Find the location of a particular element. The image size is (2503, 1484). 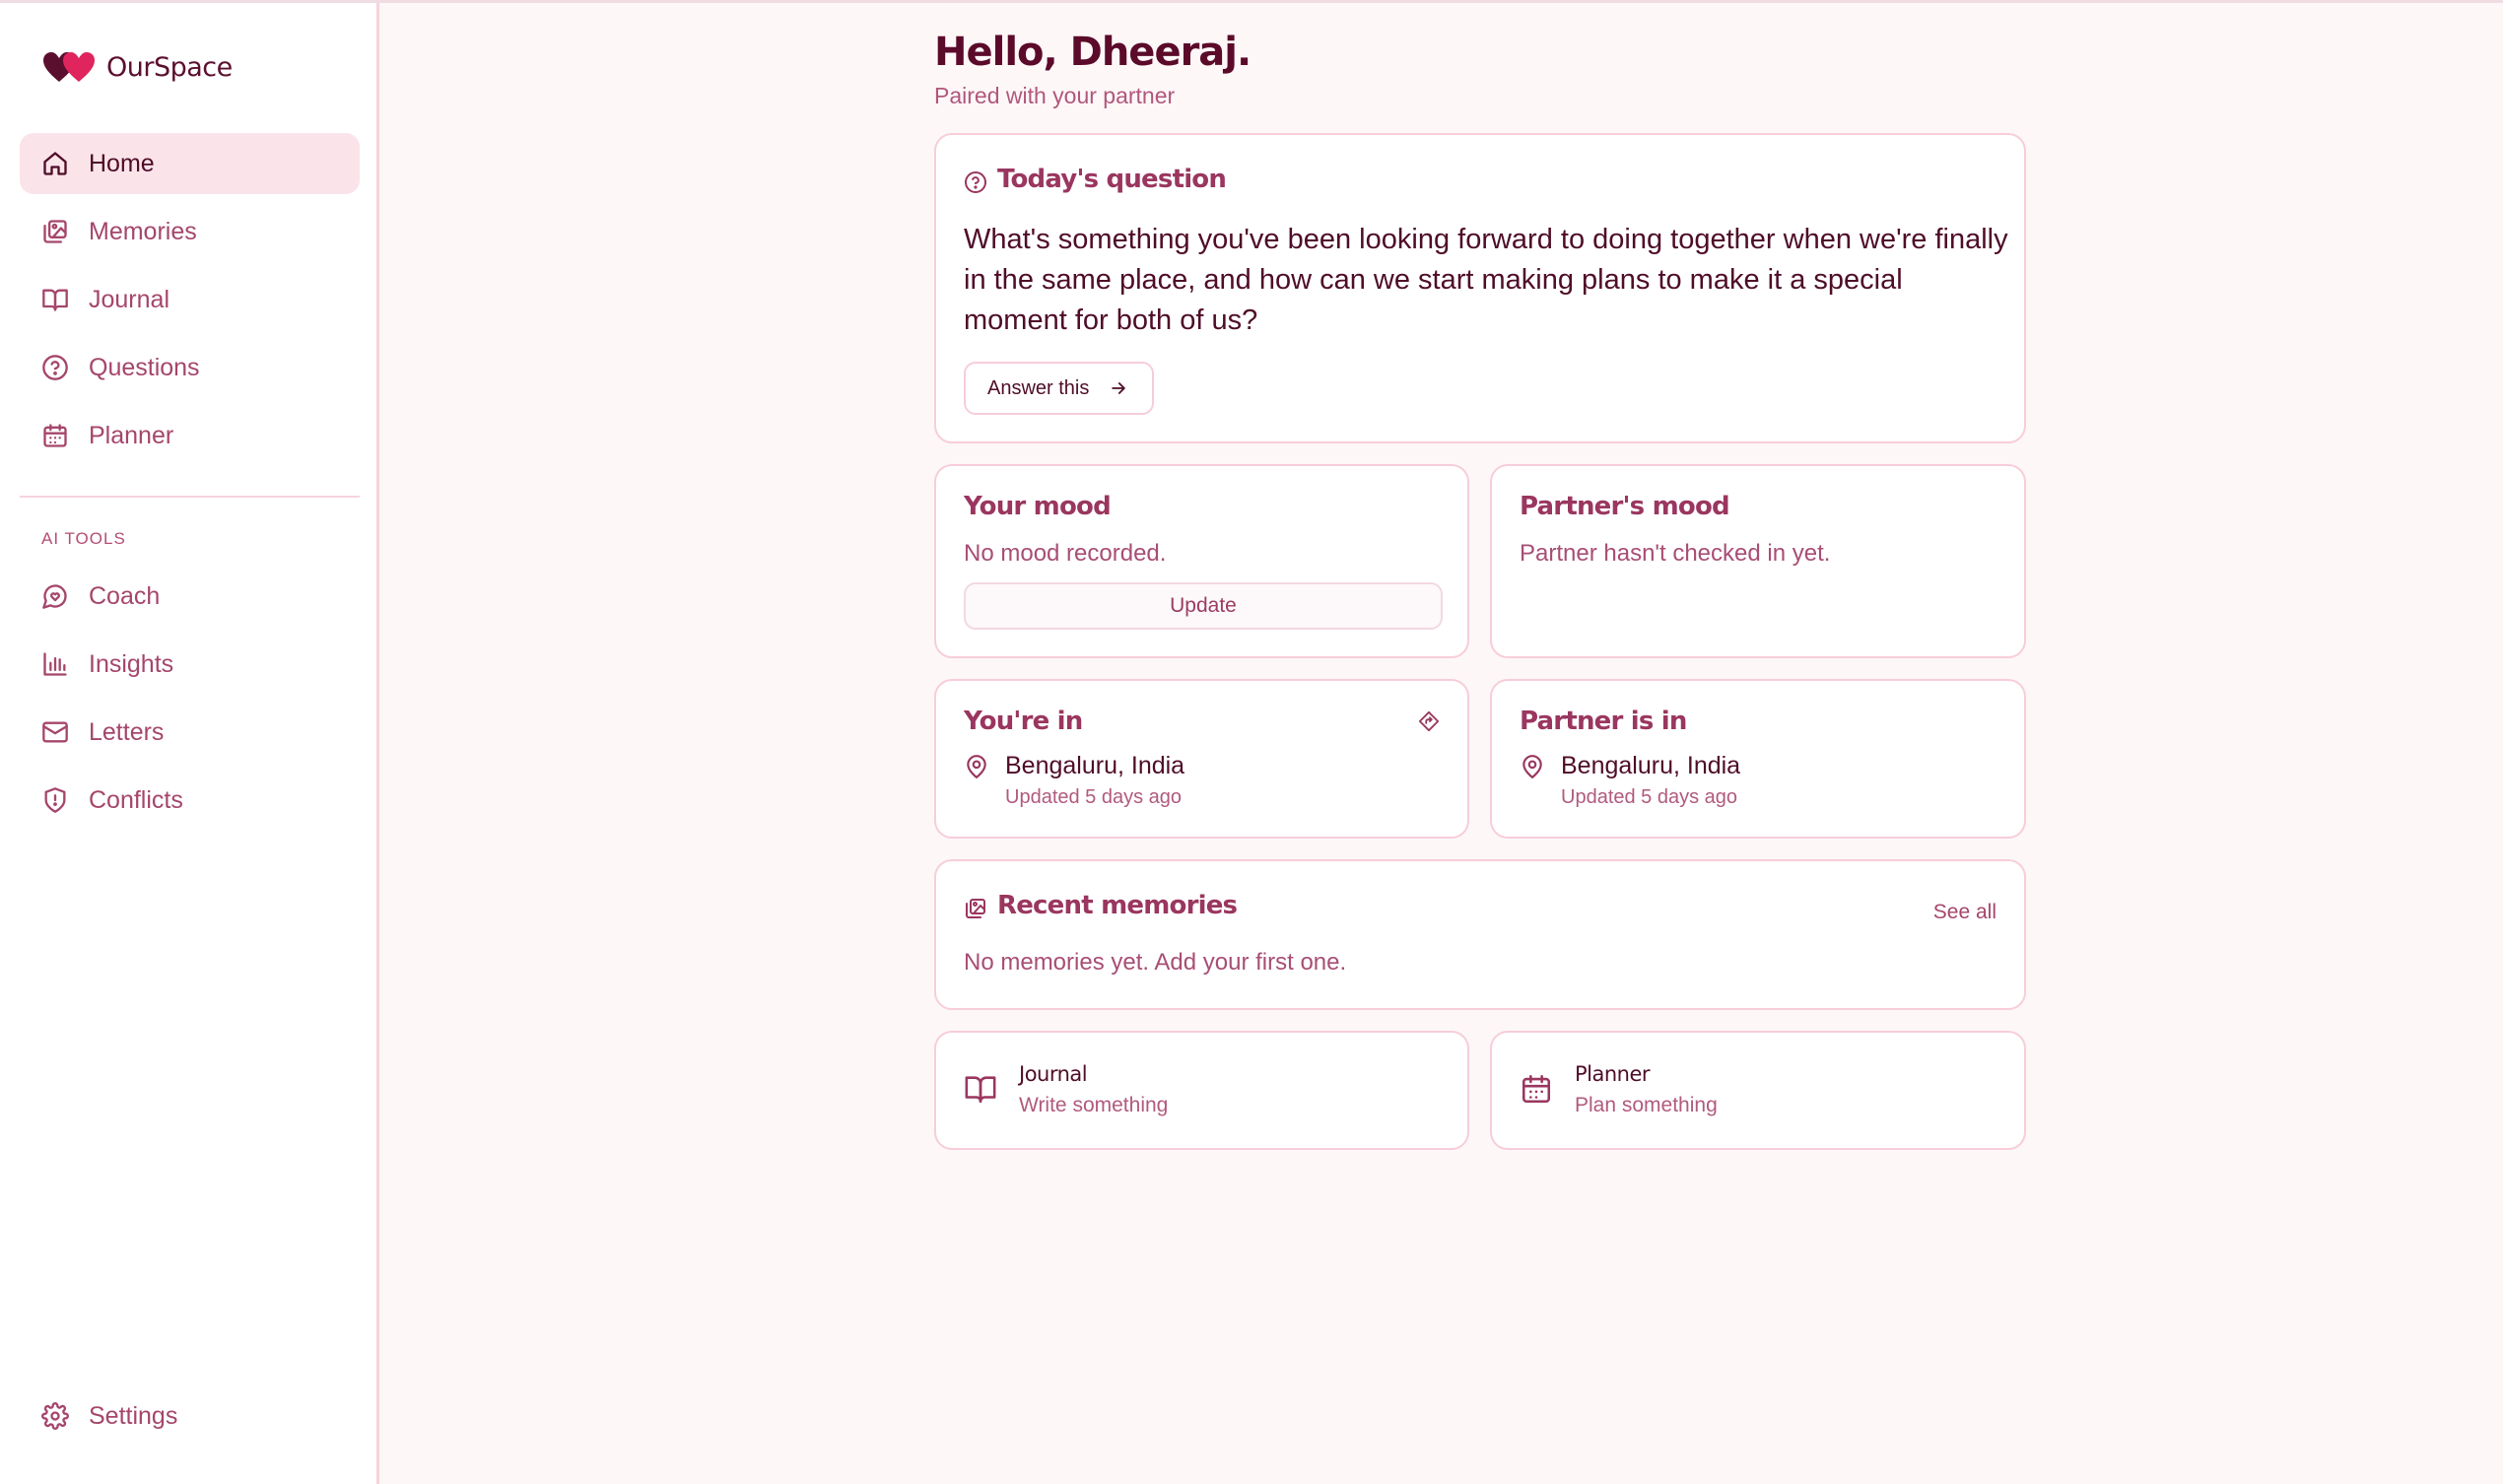

arrow-right-icon is located at coordinates (1119, 388).